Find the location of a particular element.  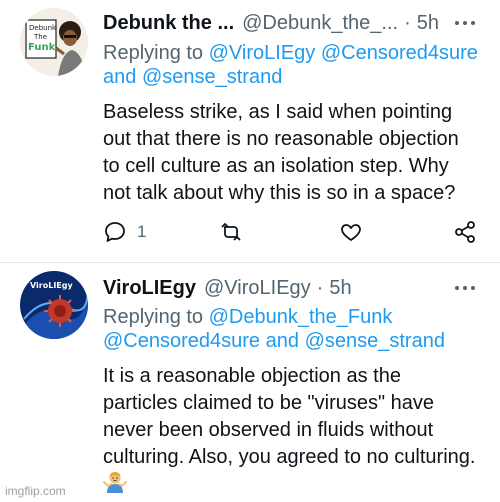

like-button is located at coordinates (351, 232).